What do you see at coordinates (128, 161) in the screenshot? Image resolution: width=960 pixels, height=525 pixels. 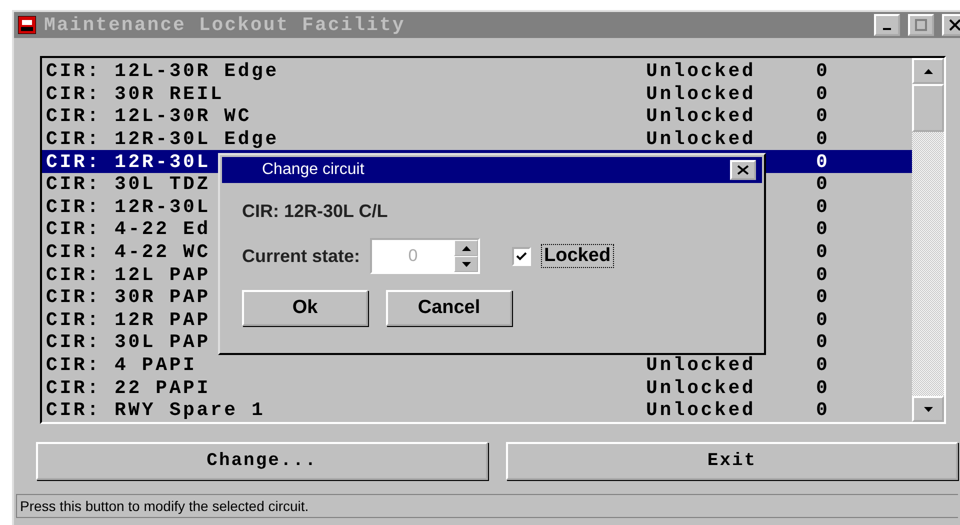 I see `circuit-name: CIR: 12R-30L` at bounding box center [128, 161].